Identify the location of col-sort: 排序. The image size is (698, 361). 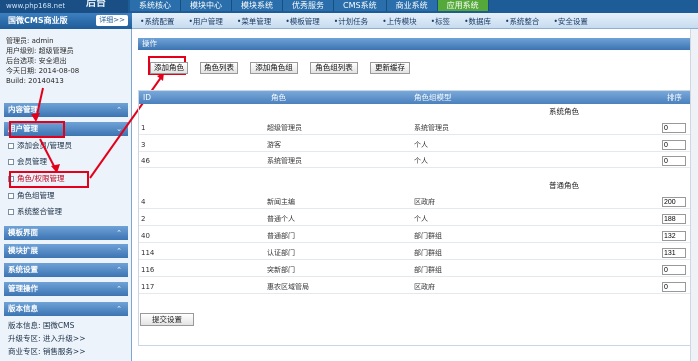
(674, 97).